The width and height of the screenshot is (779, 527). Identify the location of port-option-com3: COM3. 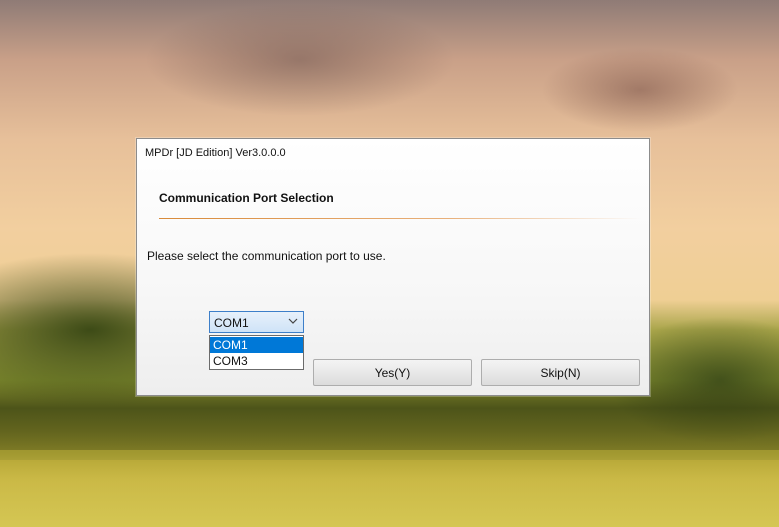
(256, 361).